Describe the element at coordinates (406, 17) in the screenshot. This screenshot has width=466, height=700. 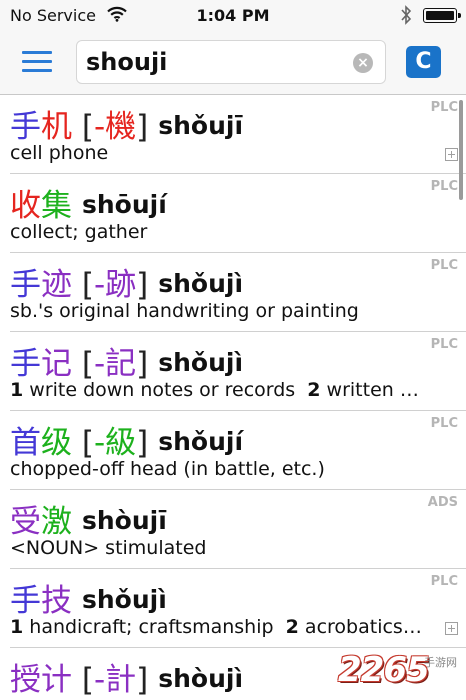
I see `bluetooth-icon` at that location.